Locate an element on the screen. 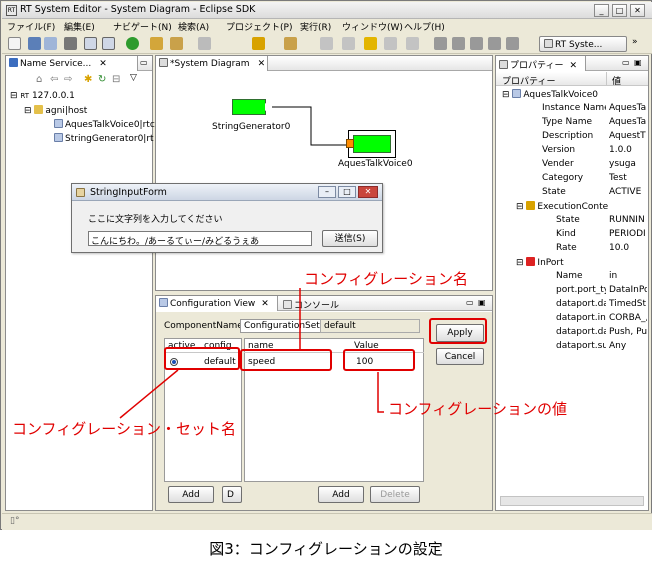  annotation-leaders is located at coordinates (251, 353).